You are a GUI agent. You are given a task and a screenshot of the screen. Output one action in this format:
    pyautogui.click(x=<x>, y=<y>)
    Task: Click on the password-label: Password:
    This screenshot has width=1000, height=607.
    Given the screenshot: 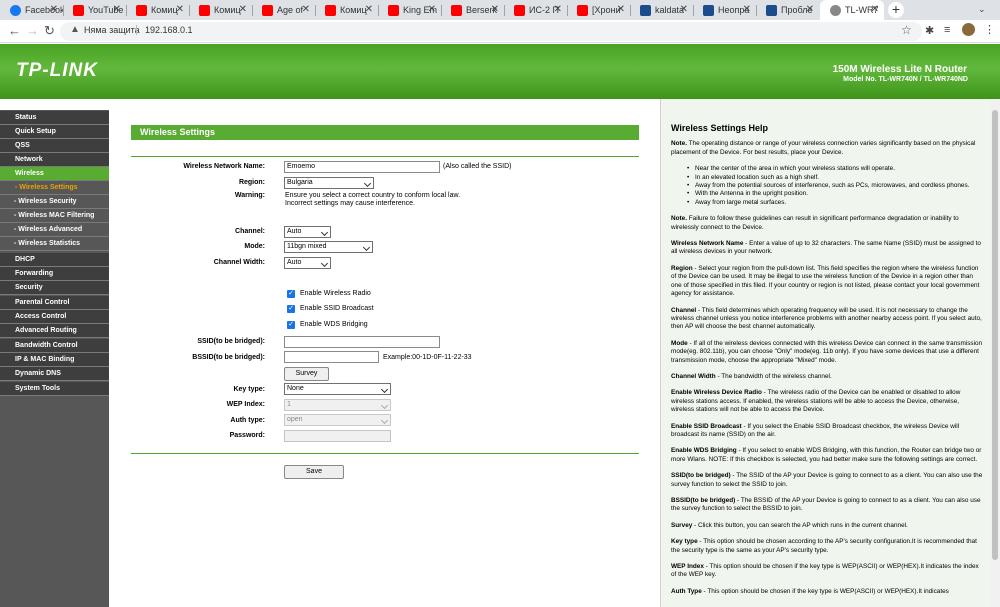 What is the action you would take?
    pyautogui.click(x=247, y=435)
    